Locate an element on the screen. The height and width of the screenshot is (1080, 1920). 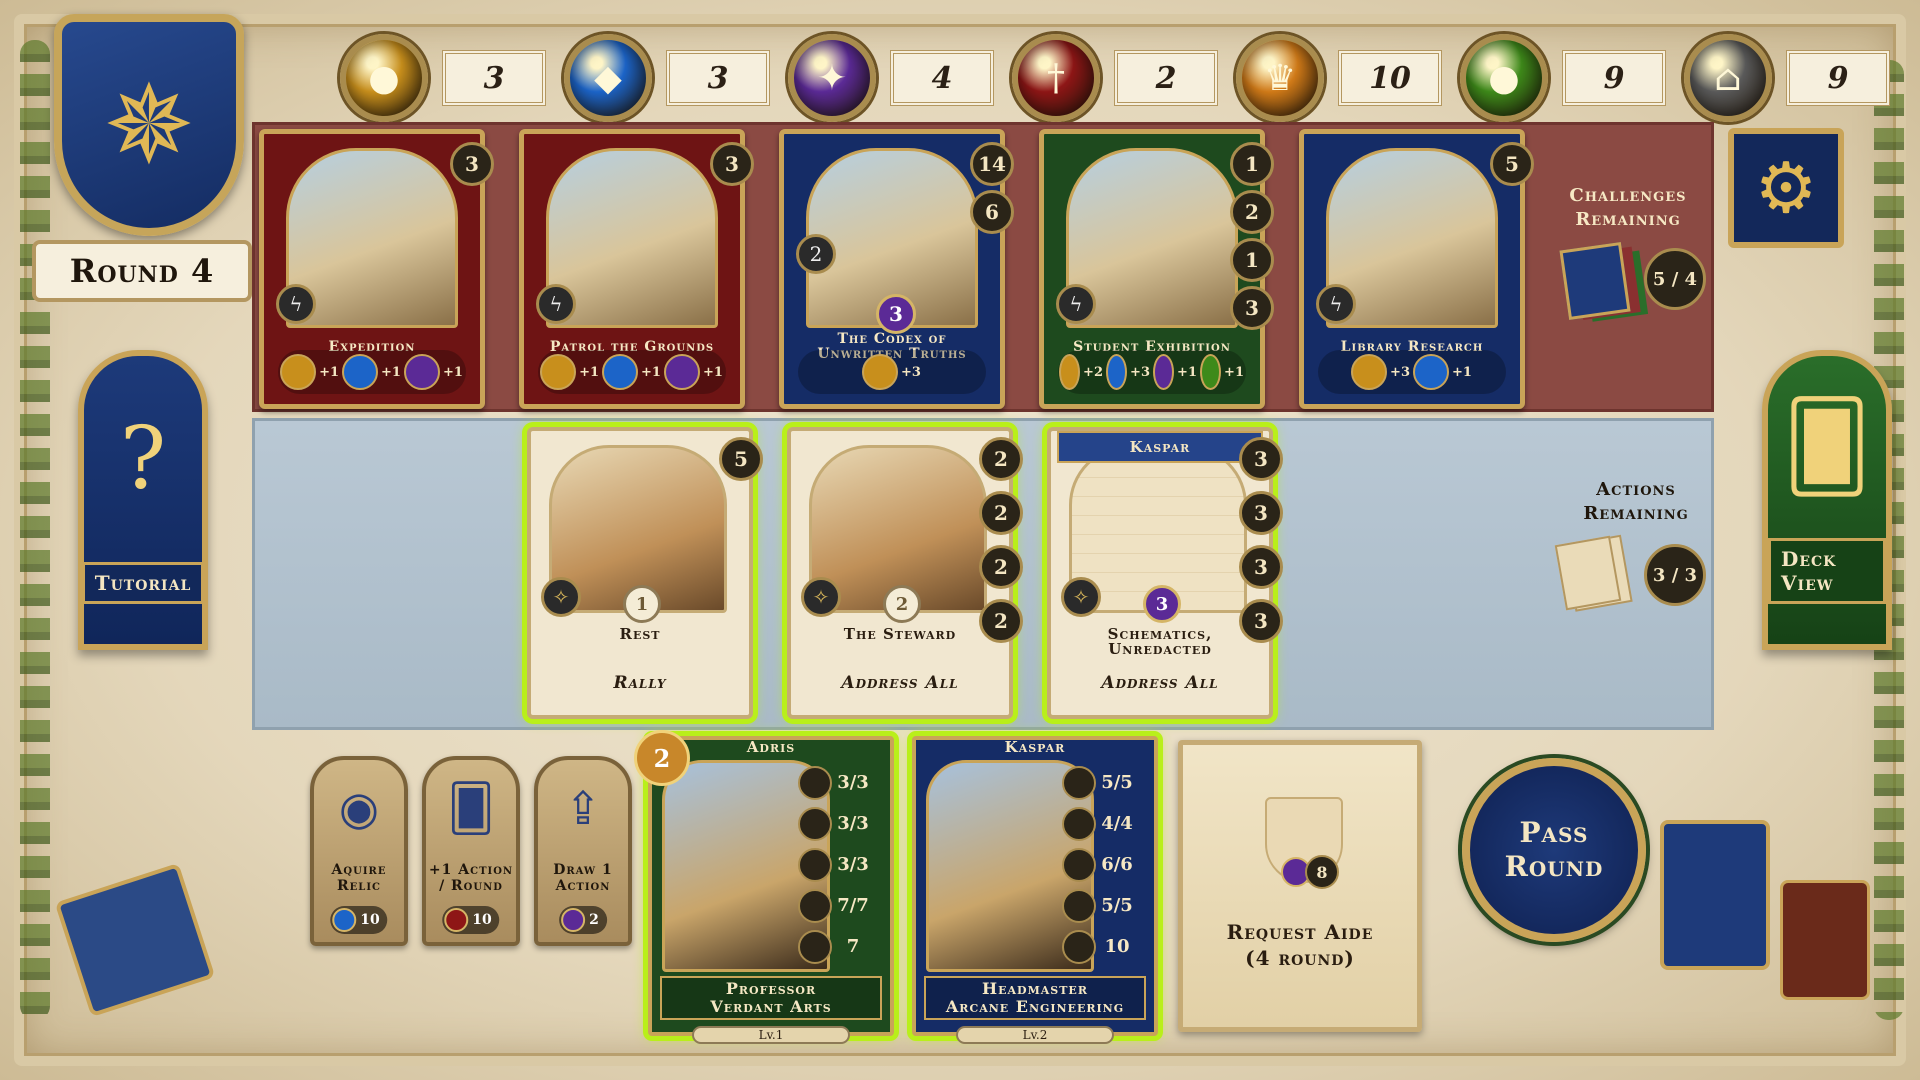
resource-red-sword: † 2 is located at coordinates (1115, 78).